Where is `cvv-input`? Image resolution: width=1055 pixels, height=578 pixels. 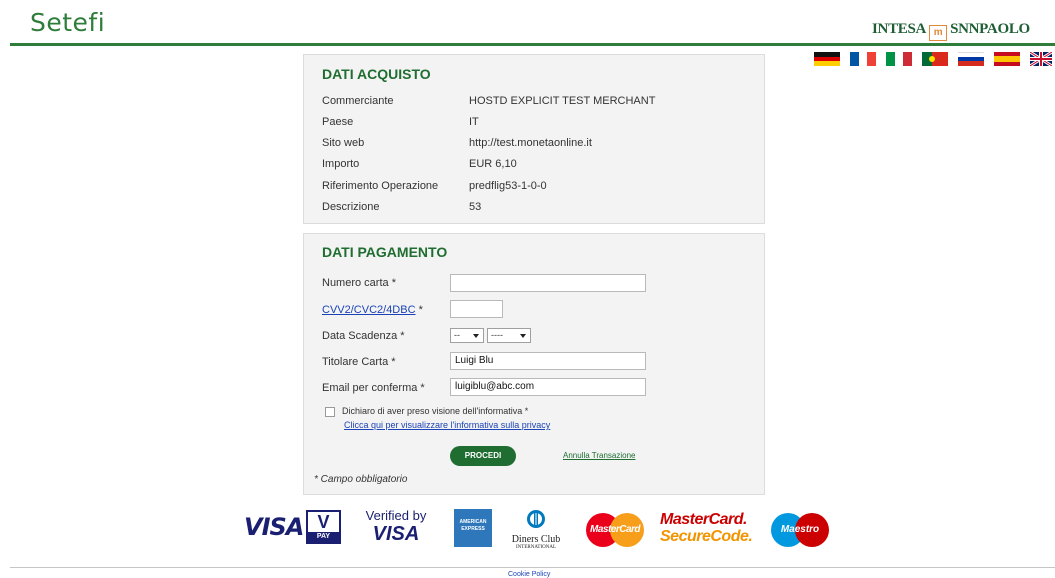
cvv-input is located at coordinates (476, 309).